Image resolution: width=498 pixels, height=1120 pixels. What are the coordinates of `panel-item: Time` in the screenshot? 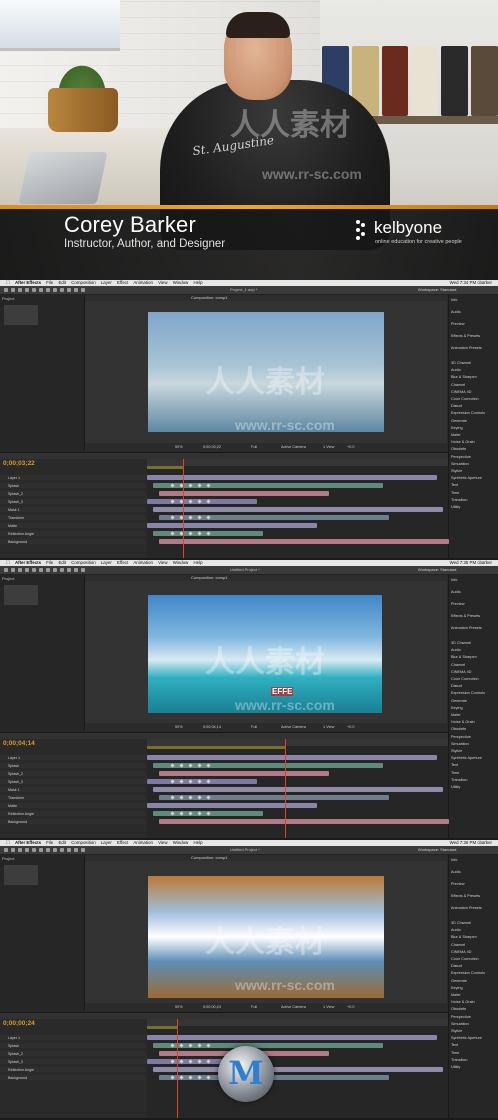 It's located at (455, 1053).